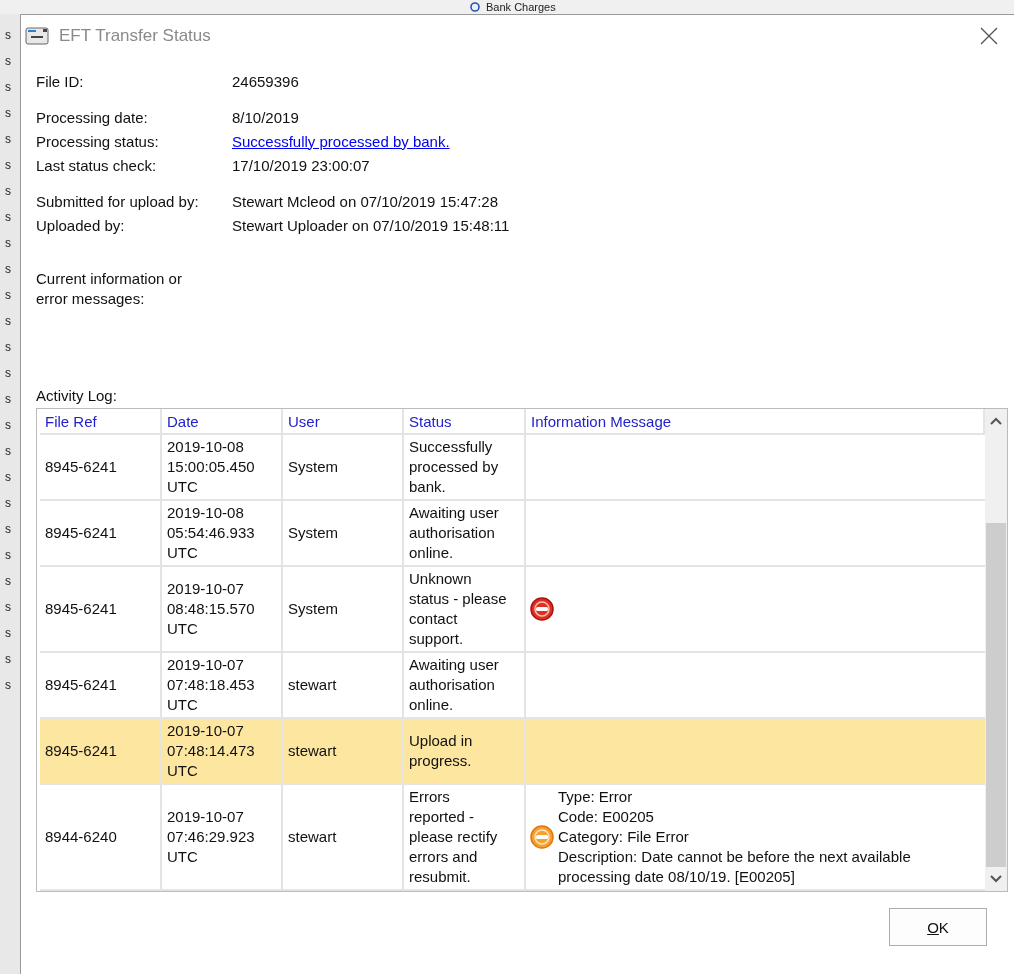  I want to click on field-label: File ID:, so click(60, 81).